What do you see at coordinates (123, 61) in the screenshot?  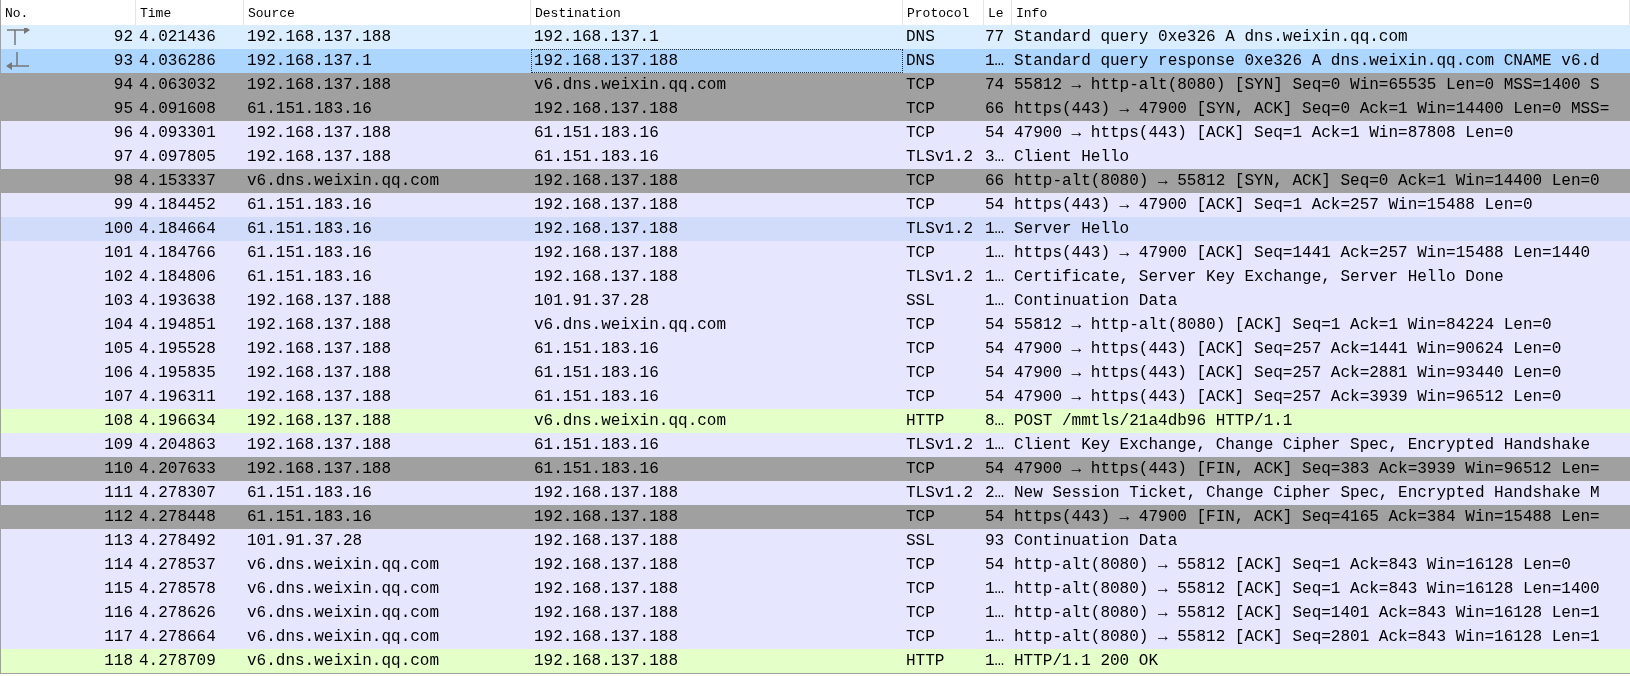 I see `packet-number: 93` at bounding box center [123, 61].